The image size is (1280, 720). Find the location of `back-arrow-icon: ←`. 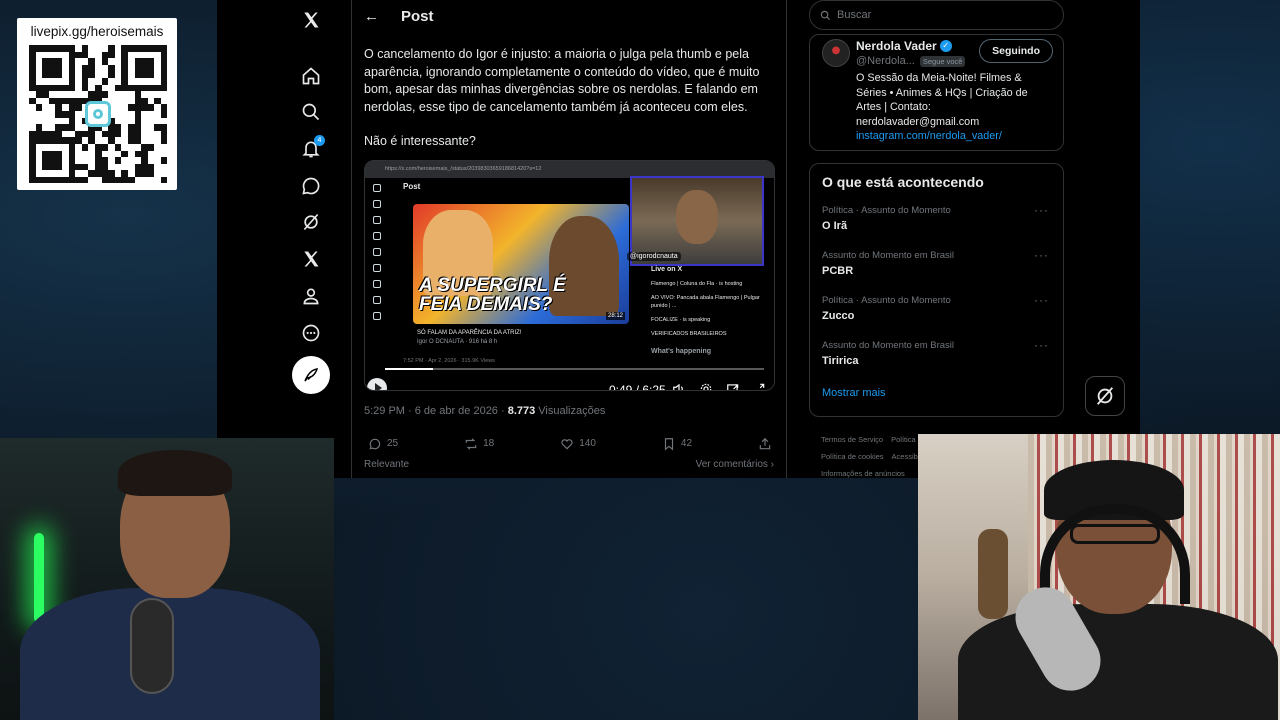

back-arrow-icon: ← is located at coordinates (371, 16).